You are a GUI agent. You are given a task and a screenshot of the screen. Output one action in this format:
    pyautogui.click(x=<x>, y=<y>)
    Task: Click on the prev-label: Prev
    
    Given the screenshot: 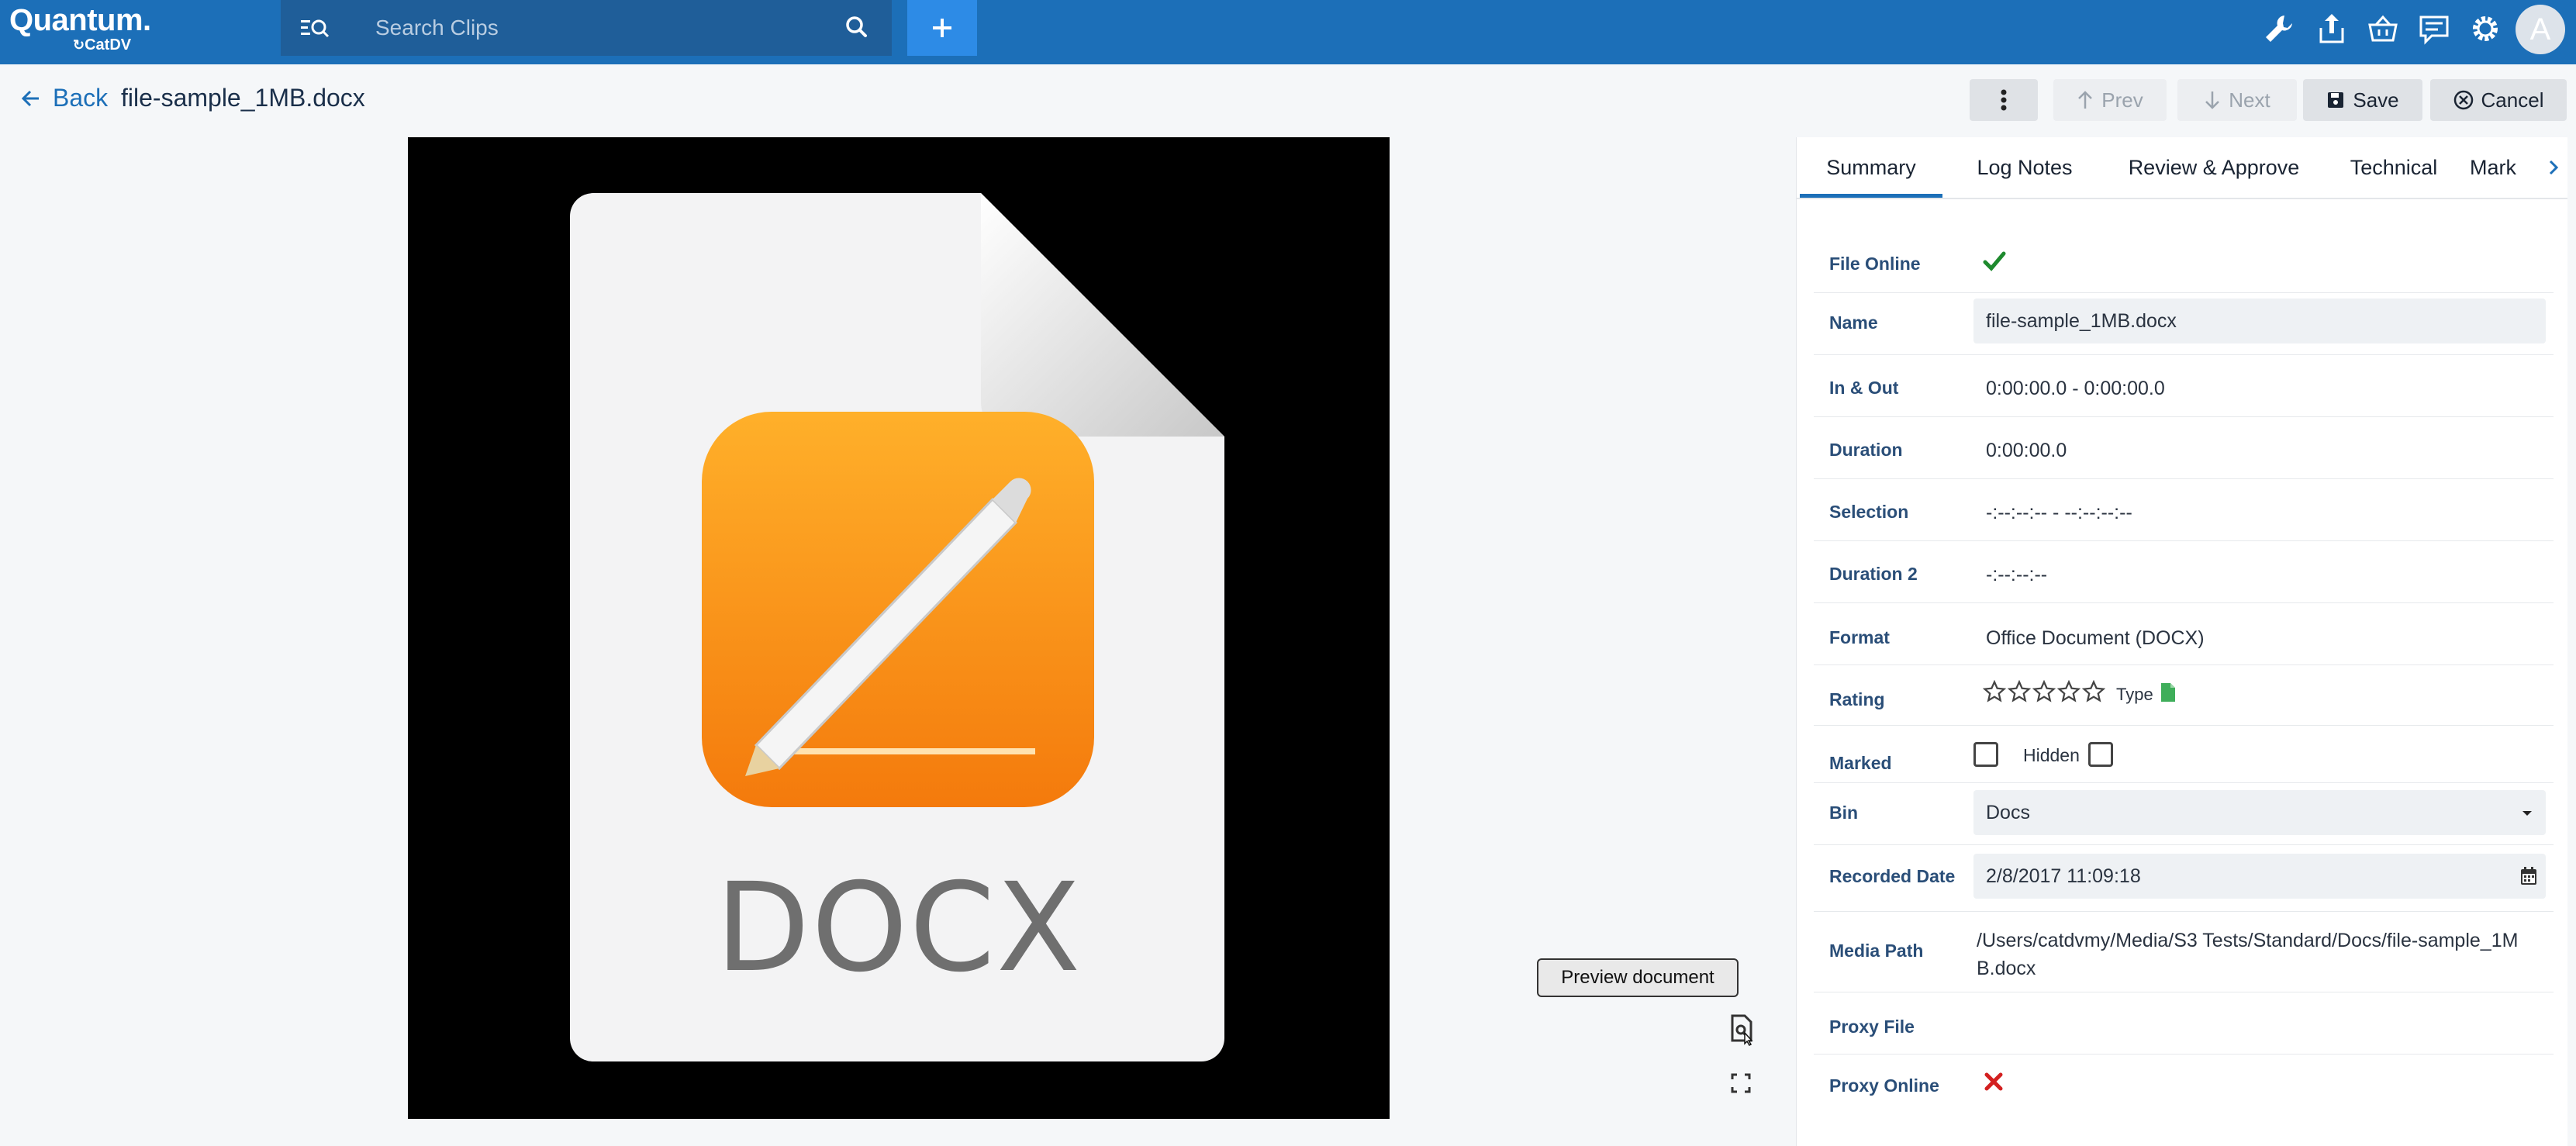 What is the action you would take?
    pyautogui.click(x=2122, y=100)
    